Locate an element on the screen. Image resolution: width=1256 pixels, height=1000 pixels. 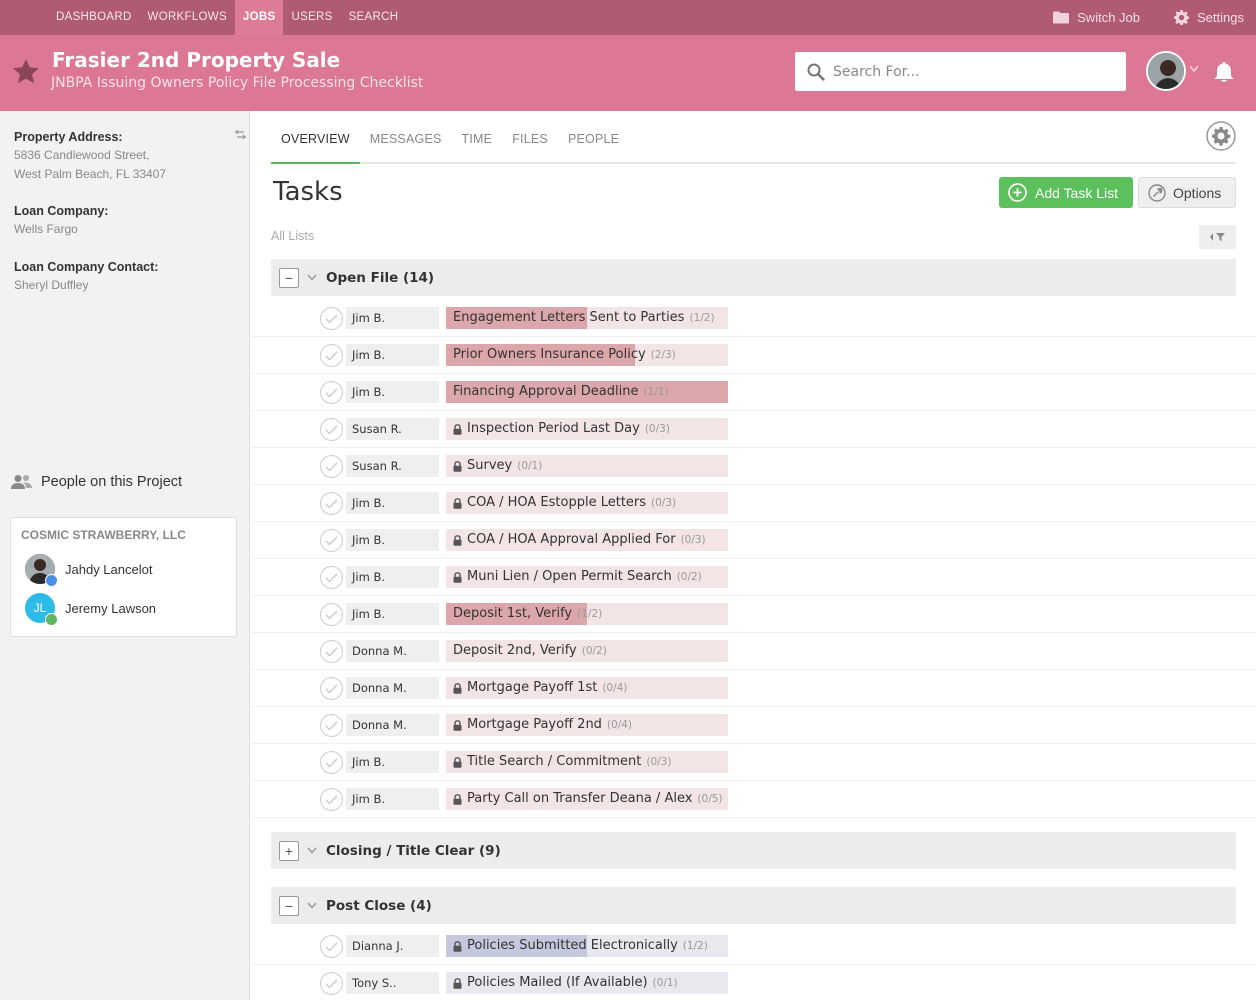
task-item: Survey (0/1) is located at coordinates (587, 466).